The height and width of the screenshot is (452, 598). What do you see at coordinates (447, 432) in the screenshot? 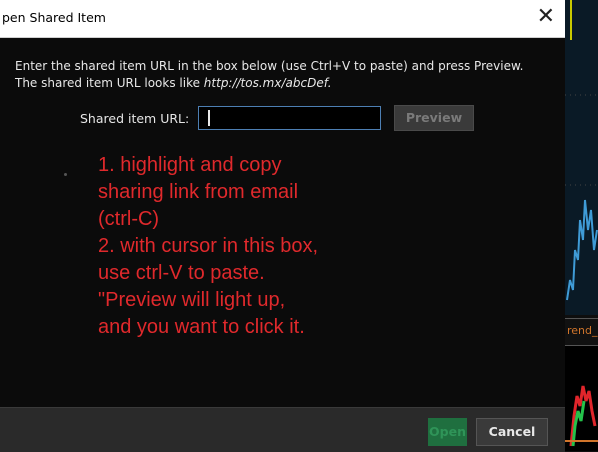
I see `open-button: Open` at bounding box center [447, 432].